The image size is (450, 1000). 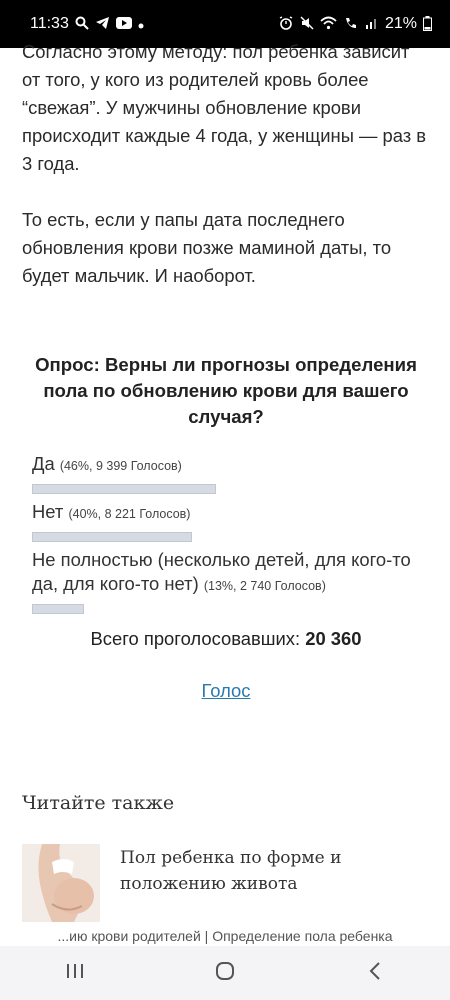 I want to click on alarm-icon, so click(x=286, y=24).